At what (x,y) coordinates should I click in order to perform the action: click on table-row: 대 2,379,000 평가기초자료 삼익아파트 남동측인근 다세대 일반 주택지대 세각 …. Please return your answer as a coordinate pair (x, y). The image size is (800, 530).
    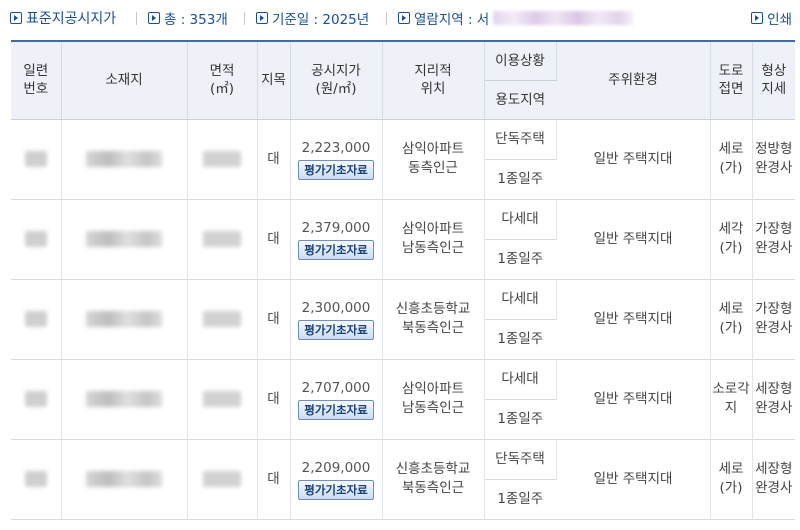
    Looking at the image, I should click on (403, 239).